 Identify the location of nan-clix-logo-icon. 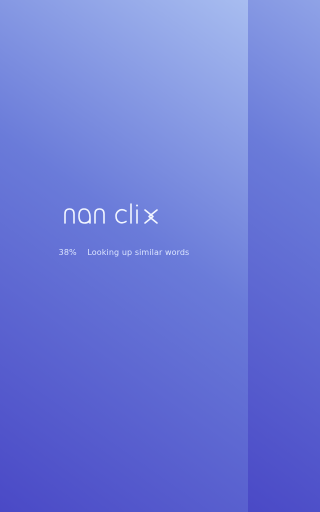
(111, 213).